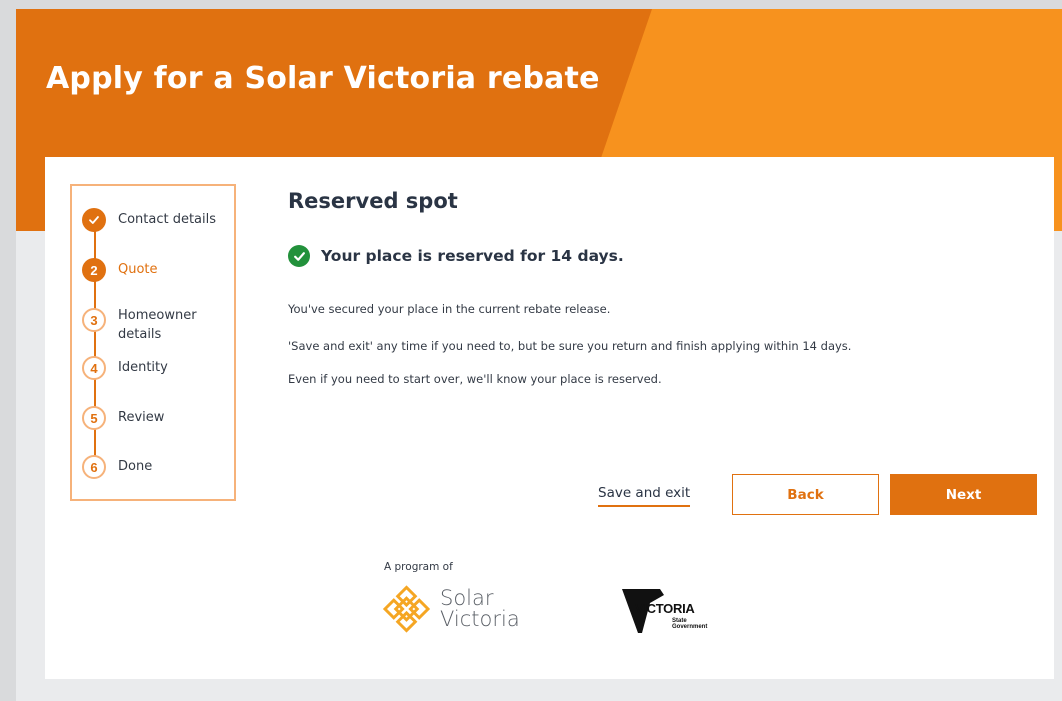  What do you see at coordinates (472, 256) in the screenshot?
I see `reserved-message: Your place is reserved for 14 days.` at bounding box center [472, 256].